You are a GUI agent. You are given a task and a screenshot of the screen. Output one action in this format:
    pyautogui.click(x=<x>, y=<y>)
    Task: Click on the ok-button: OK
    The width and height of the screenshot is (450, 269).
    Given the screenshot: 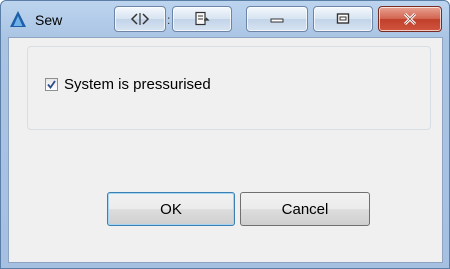 What is the action you would take?
    pyautogui.click(x=171, y=209)
    